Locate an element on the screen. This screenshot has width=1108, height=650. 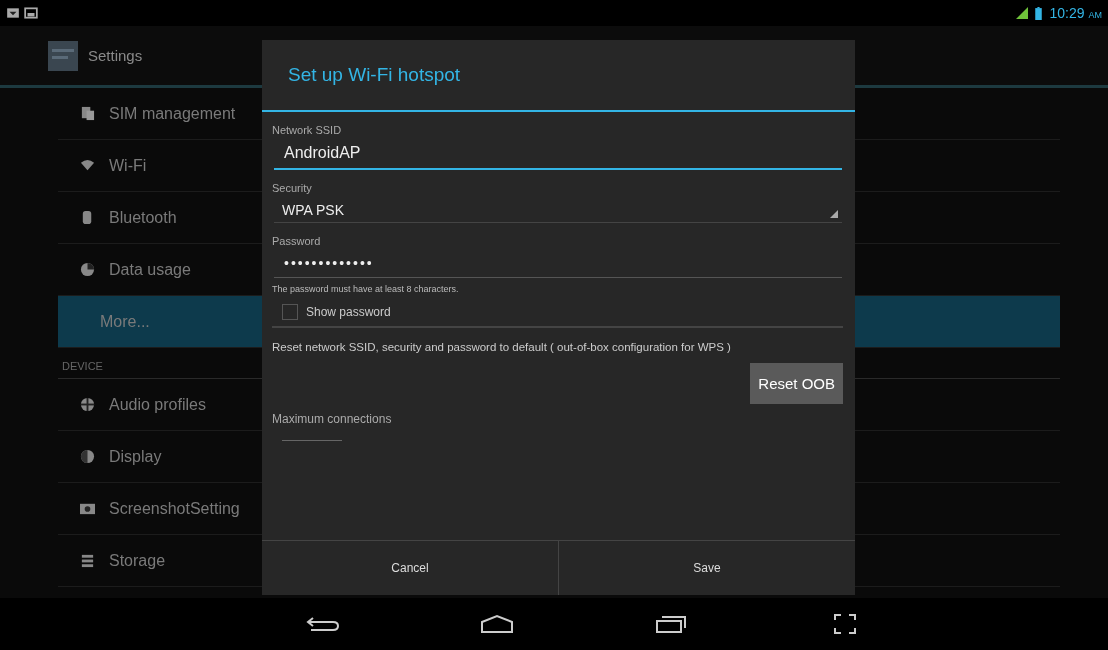
storage-icon is located at coordinates (87, 560).